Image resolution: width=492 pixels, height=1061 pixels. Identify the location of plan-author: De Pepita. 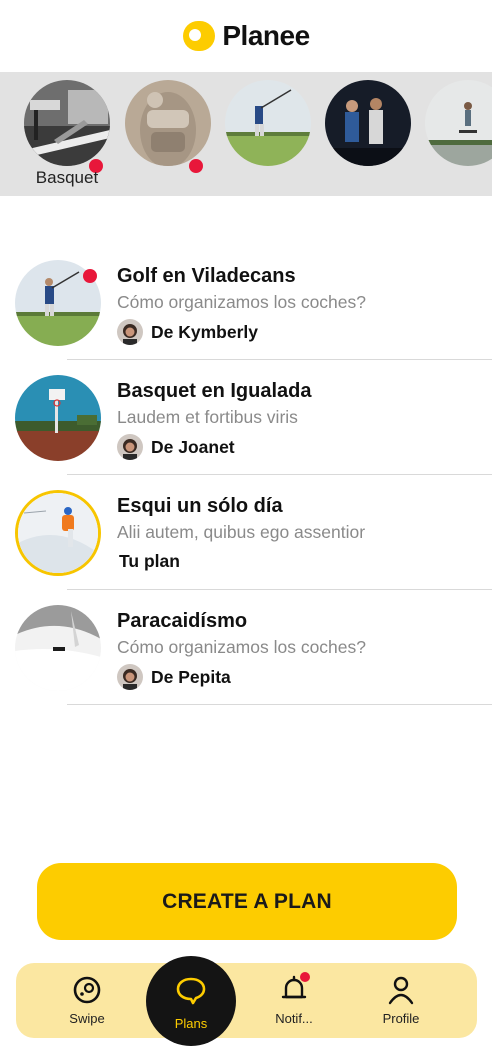
(174, 677).